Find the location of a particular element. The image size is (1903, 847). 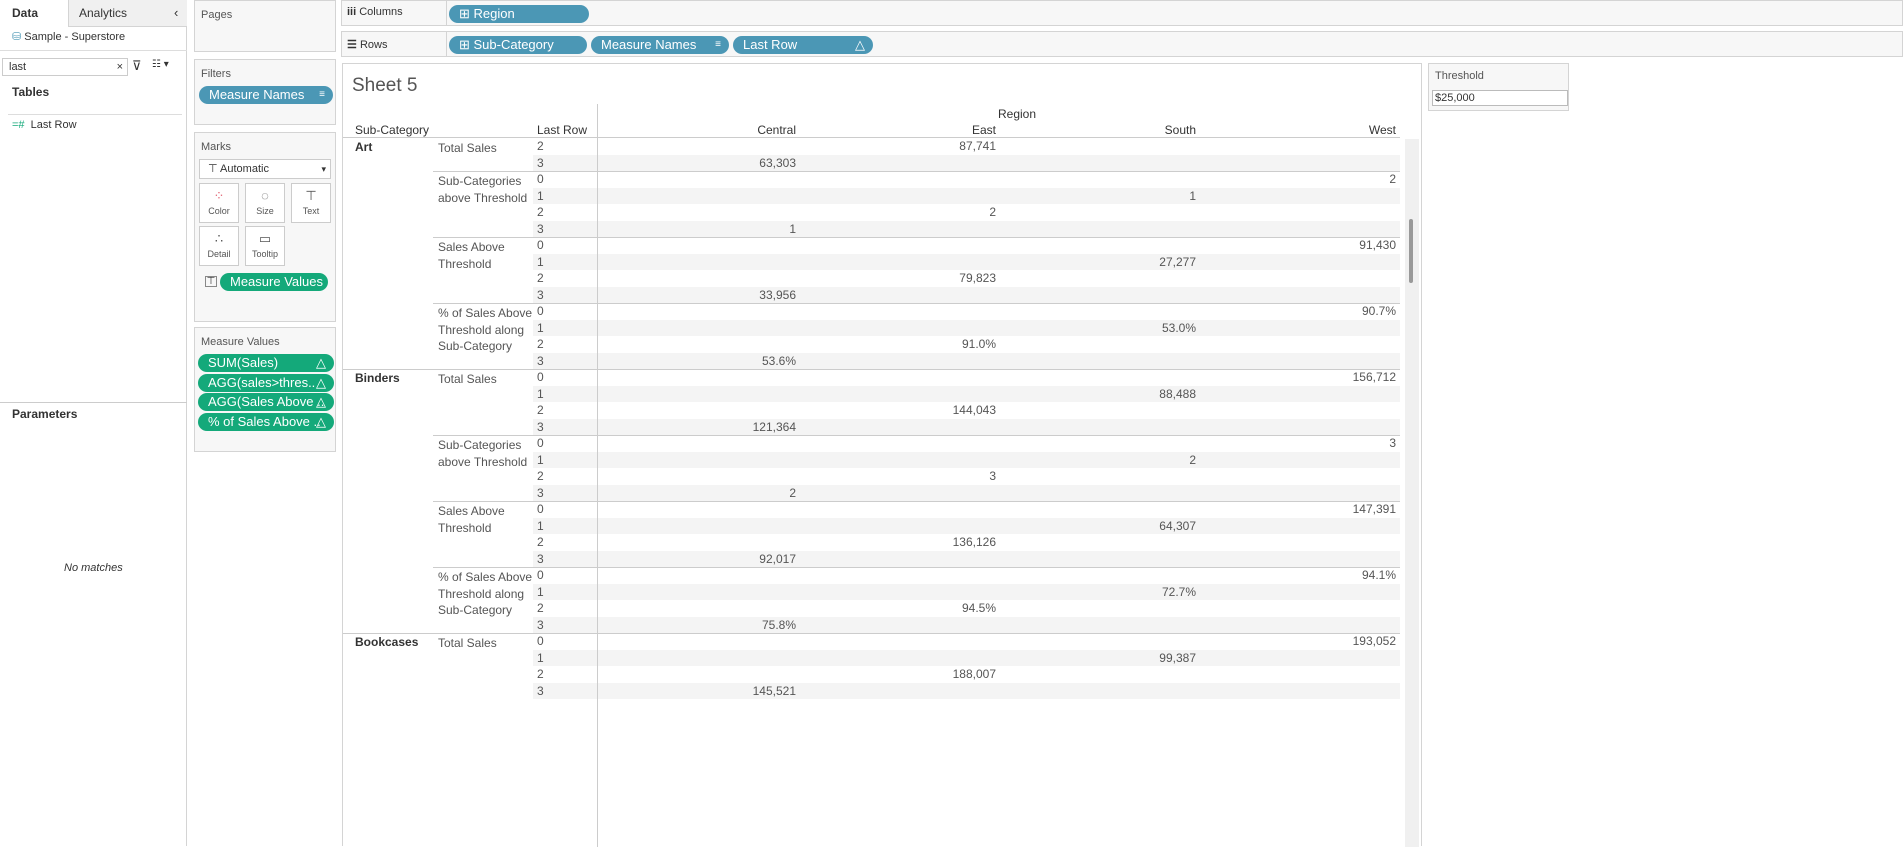

button-label: Size is located at coordinates (265, 211).